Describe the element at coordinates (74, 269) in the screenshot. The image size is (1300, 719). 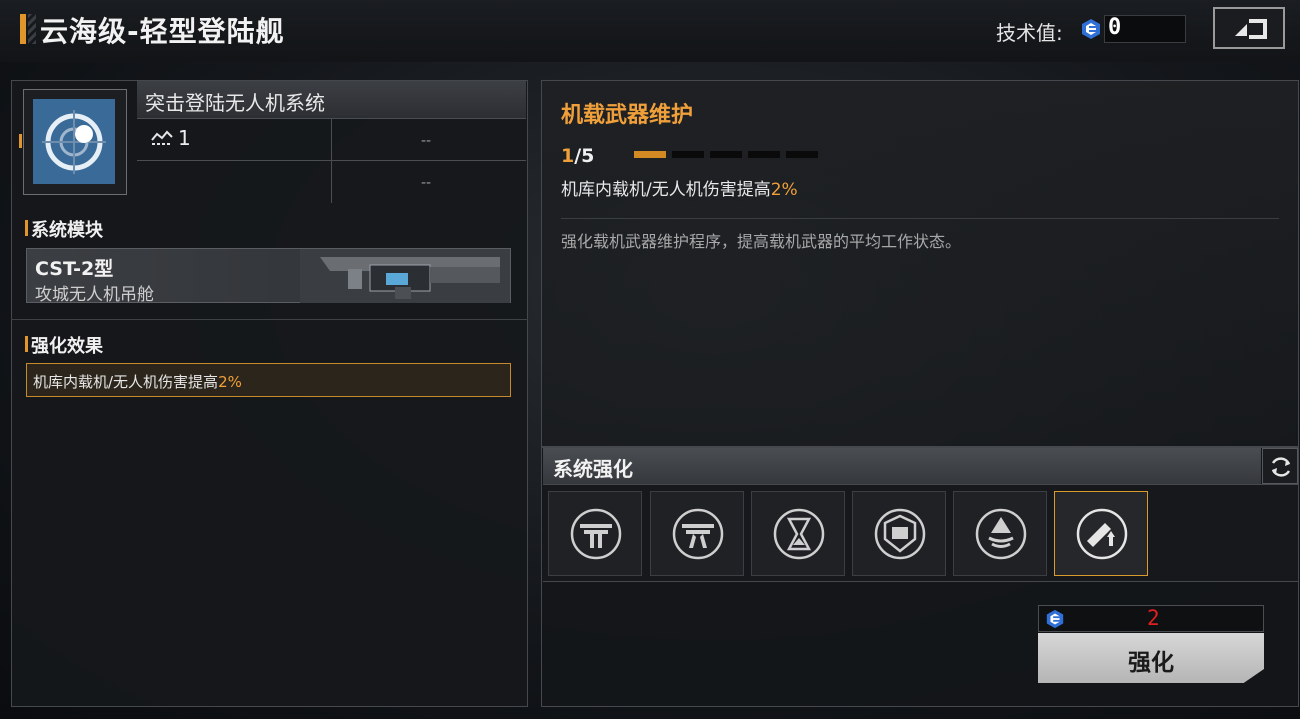
I see `module-code: CST-2型` at that location.